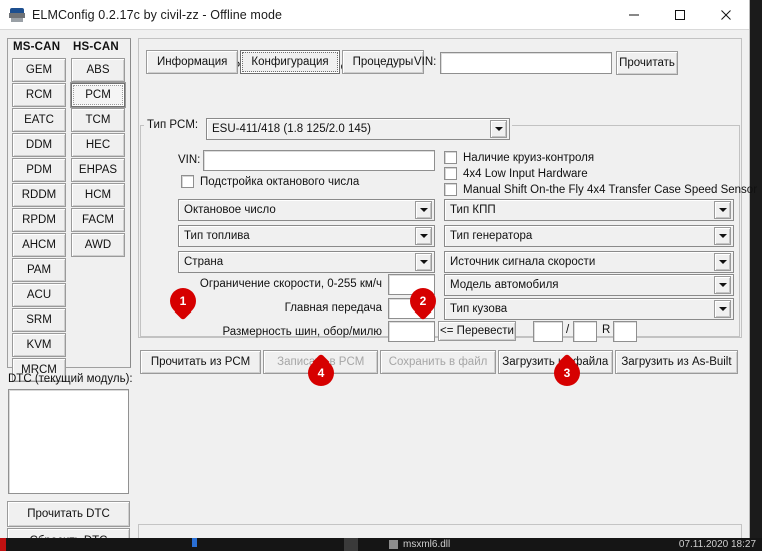 Image resolution: width=762 pixels, height=551 pixels. What do you see at coordinates (39, 345) in the screenshot?
I see `module-button-kvm: KVM` at bounding box center [39, 345].